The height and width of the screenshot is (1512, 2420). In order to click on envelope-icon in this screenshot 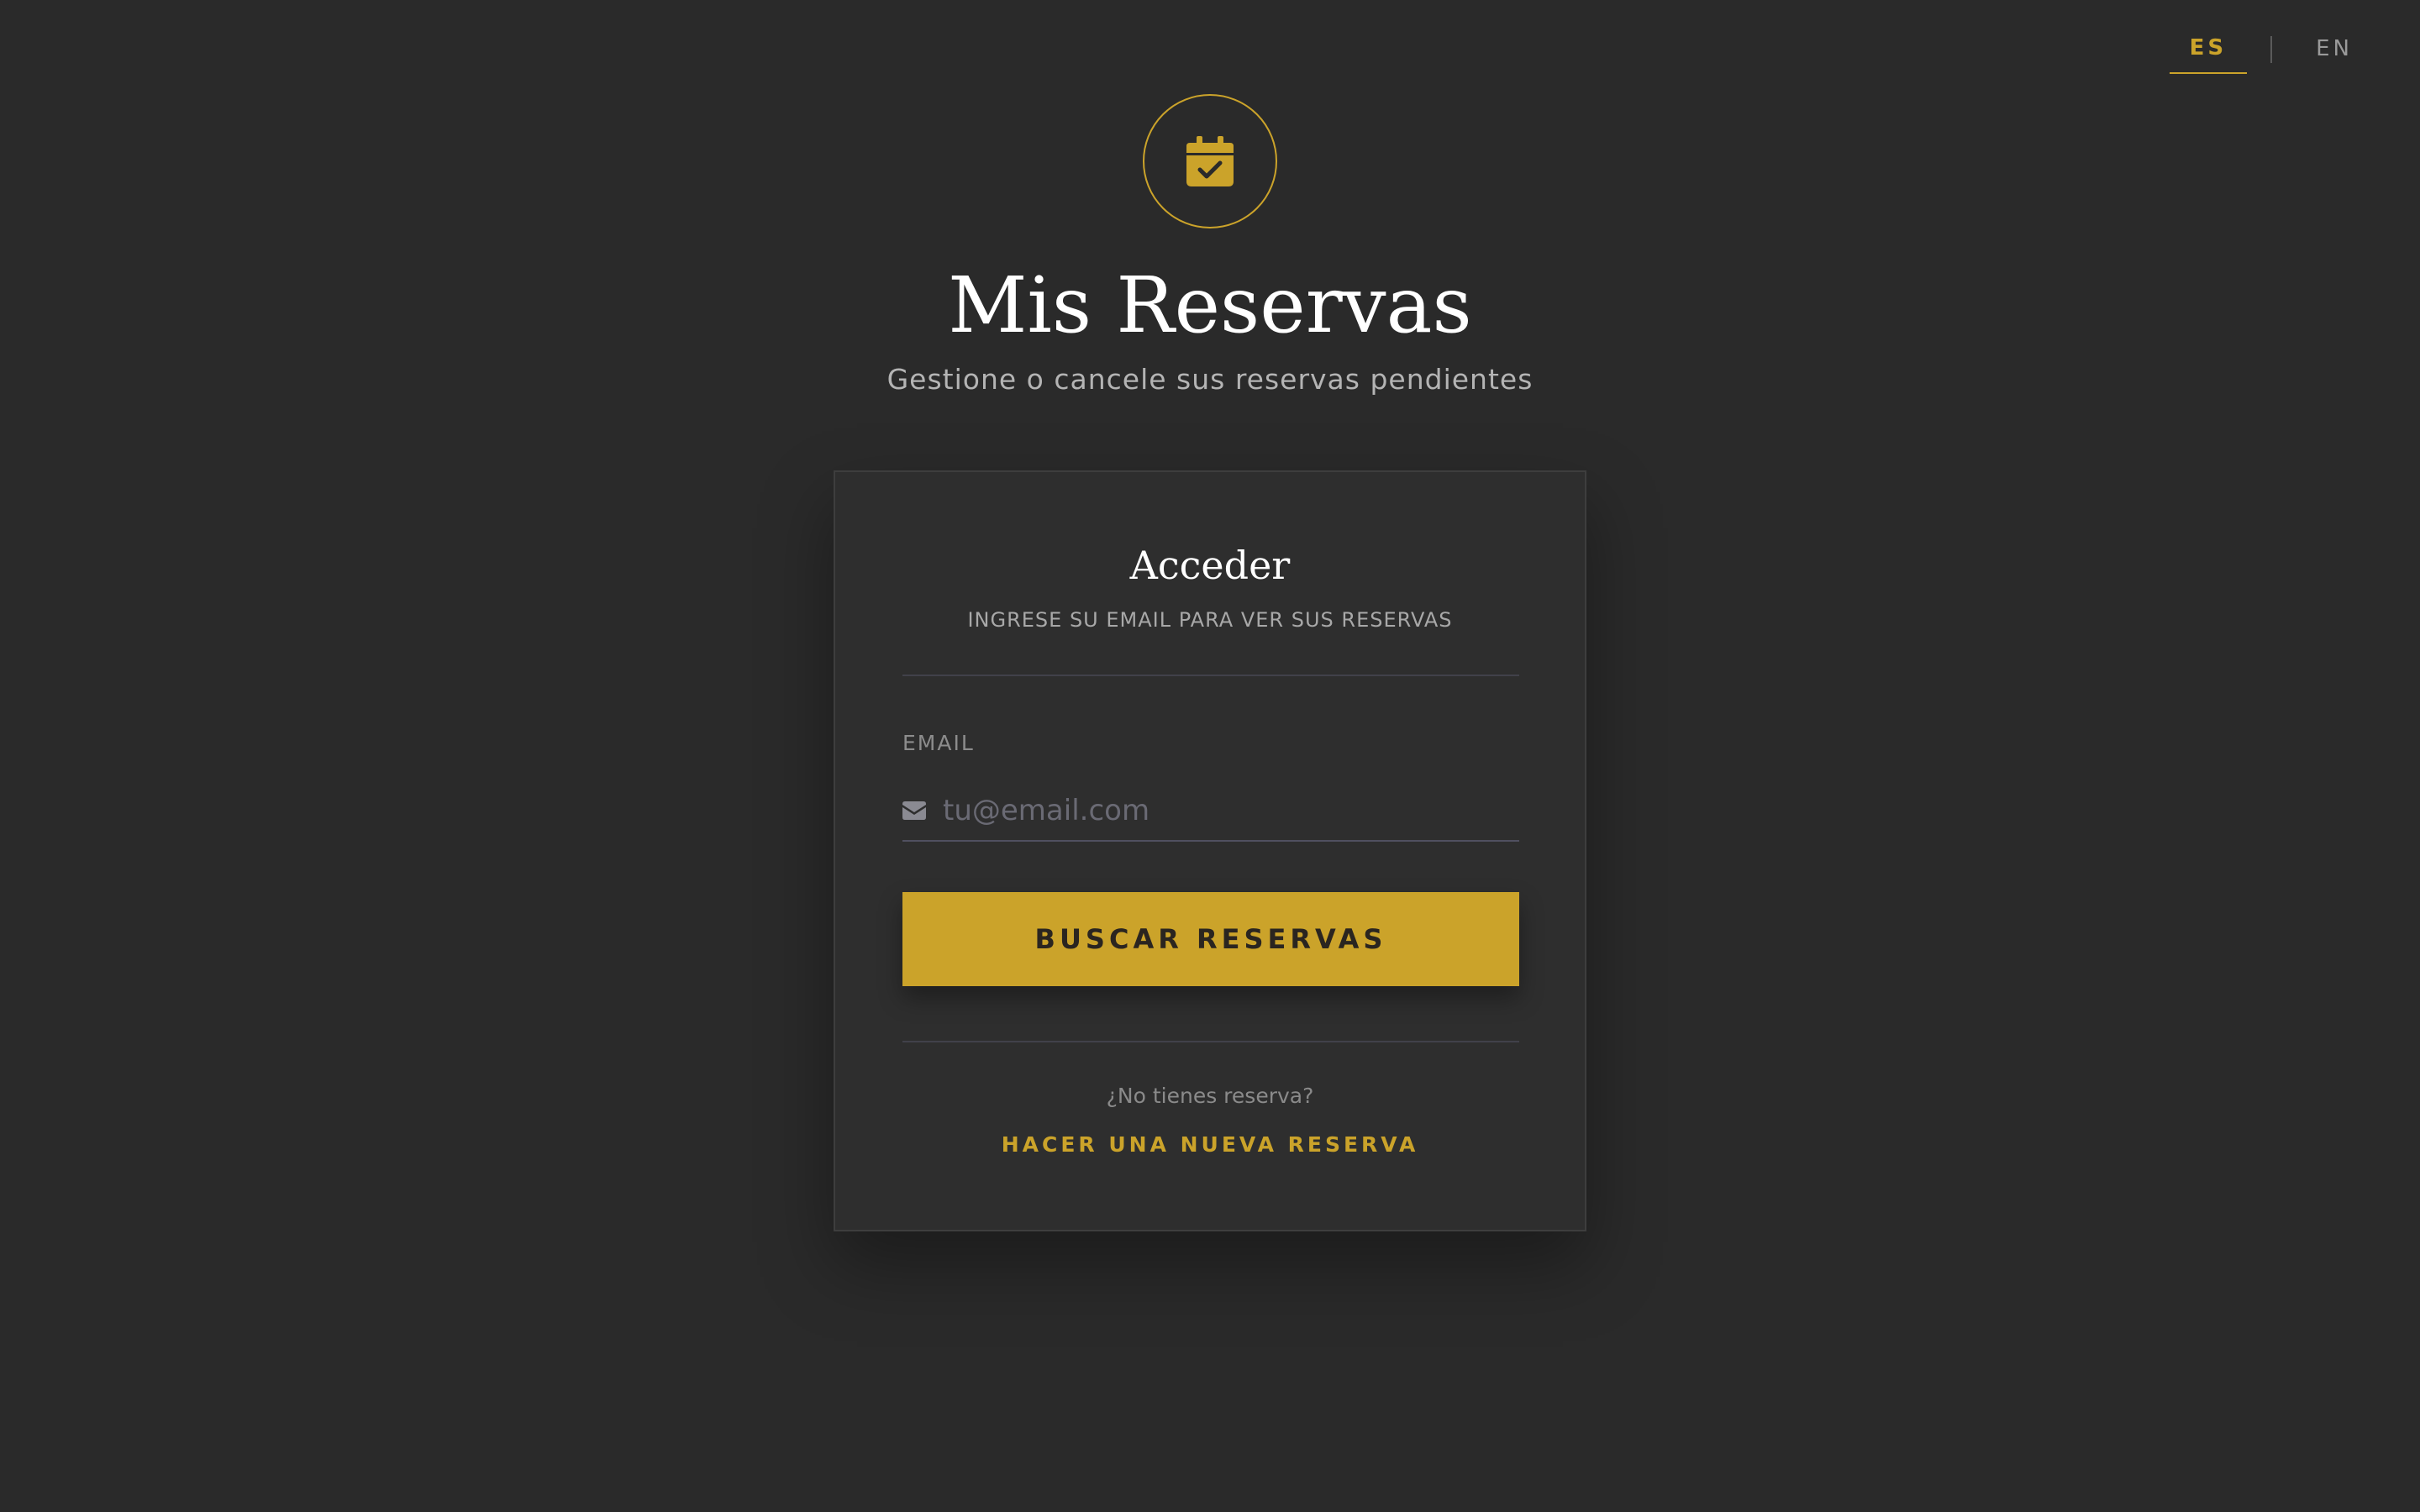, I will do `click(914, 810)`.